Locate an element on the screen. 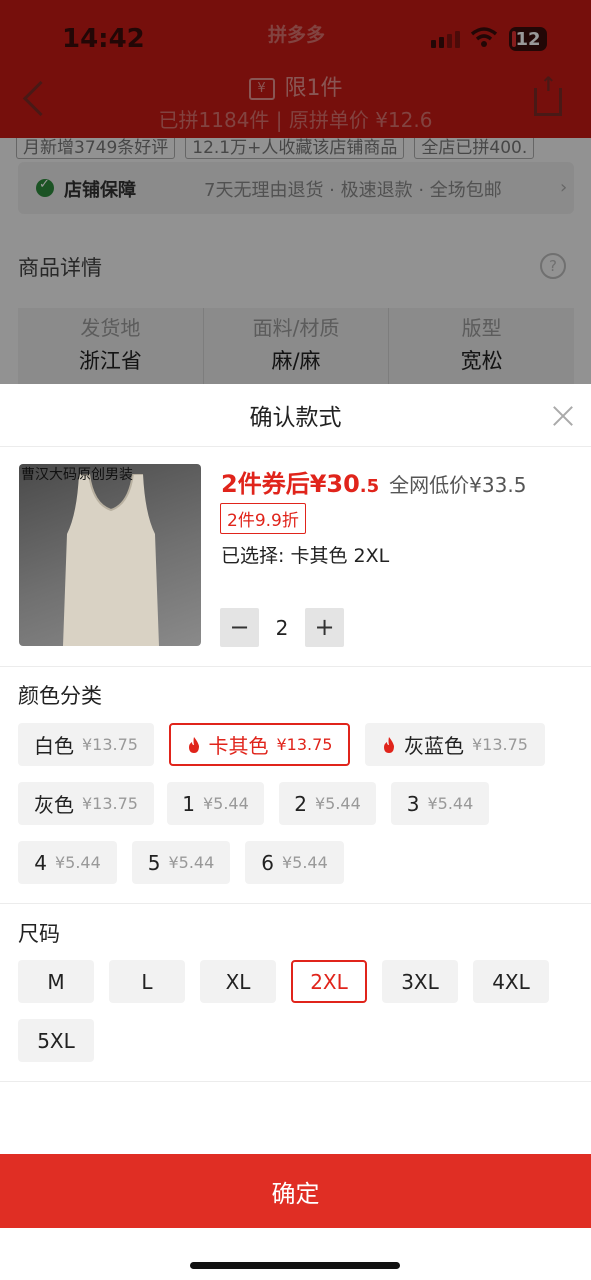  reference-price: 全网低价¥33.5 is located at coordinates (458, 485).